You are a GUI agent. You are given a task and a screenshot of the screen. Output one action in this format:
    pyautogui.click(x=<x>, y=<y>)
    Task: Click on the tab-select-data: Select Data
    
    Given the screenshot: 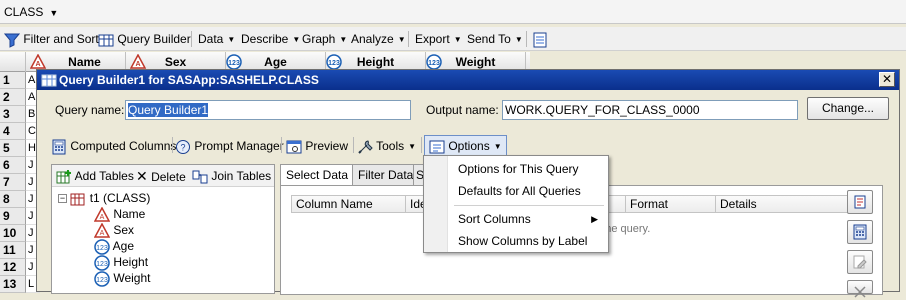 What is the action you would take?
    pyautogui.click(x=317, y=175)
    